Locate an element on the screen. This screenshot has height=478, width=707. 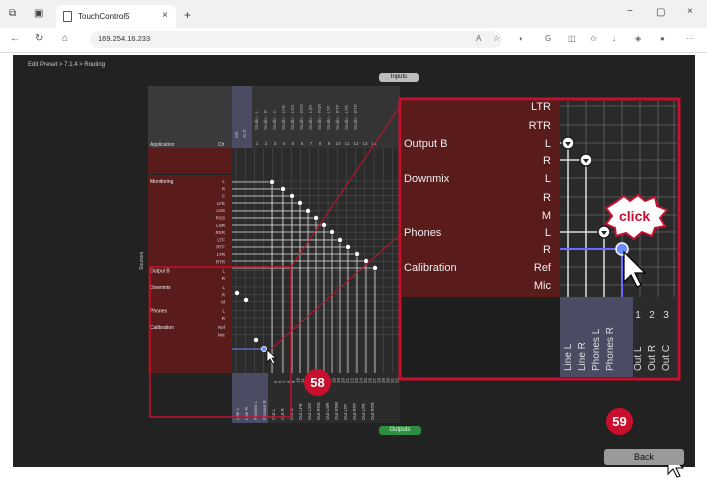
input-label: Studio - LTF is located at coordinates (328, 117).